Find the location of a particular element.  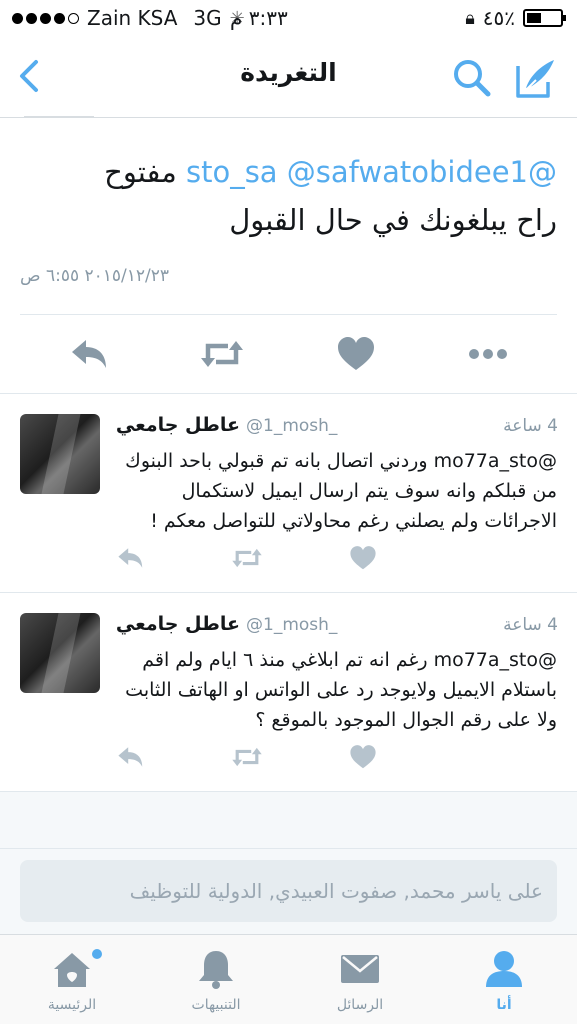

signal-strength-icon is located at coordinates (45, 18).